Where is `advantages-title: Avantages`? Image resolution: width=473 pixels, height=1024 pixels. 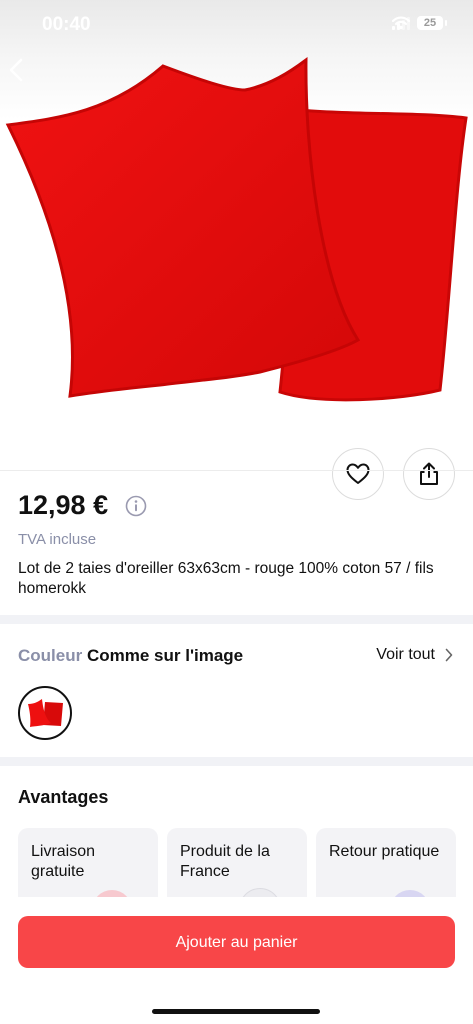
advantages-title: Avantages is located at coordinates (63, 797).